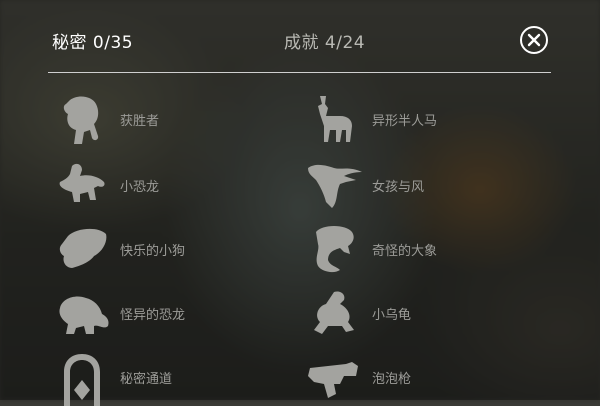  What do you see at coordinates (164, 186) in the screenshot?
I see `list-item: 小恐龙` at bounding box center [164, 186].